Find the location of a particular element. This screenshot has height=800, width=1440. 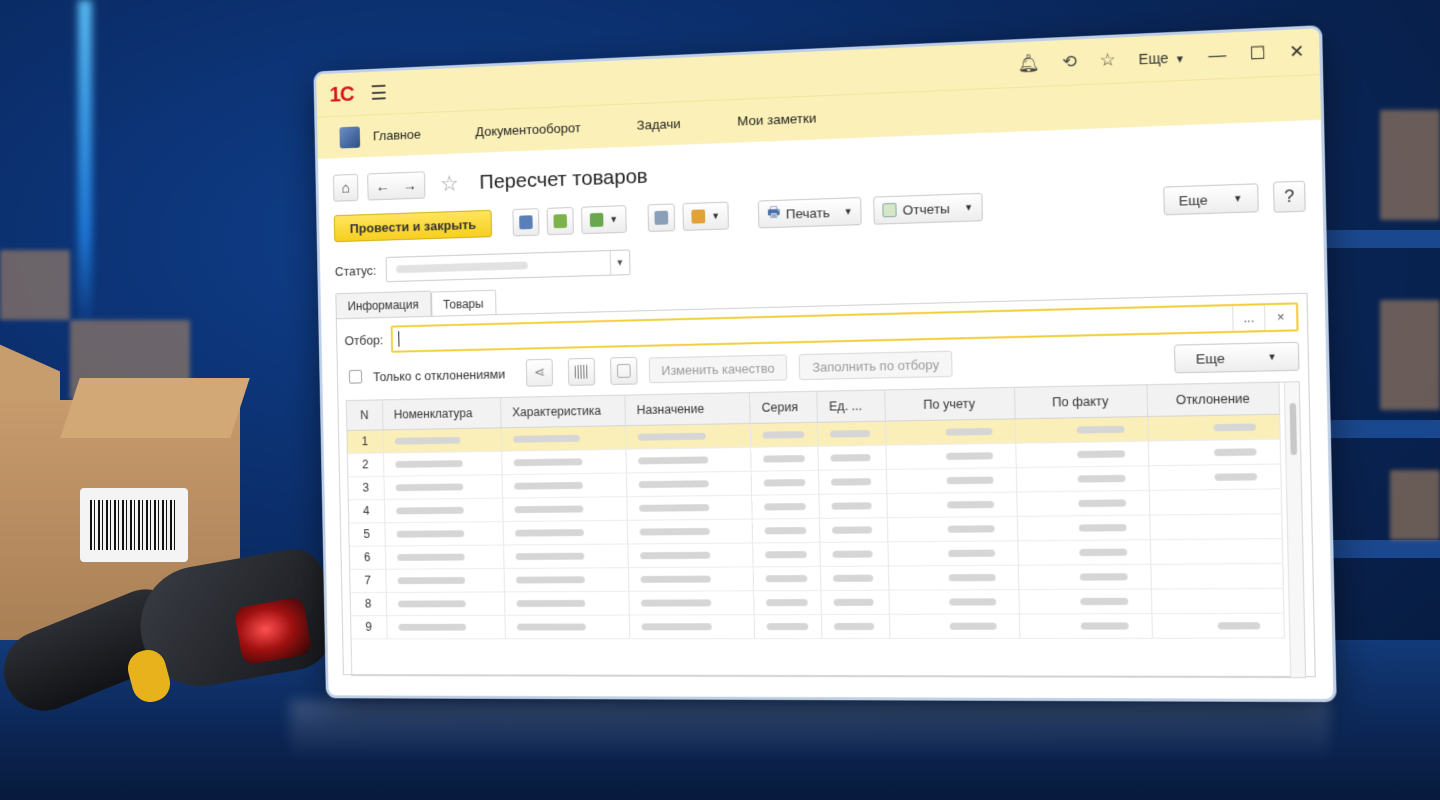

column-header-purpose: Назначение is located at coordinates (687, 409).